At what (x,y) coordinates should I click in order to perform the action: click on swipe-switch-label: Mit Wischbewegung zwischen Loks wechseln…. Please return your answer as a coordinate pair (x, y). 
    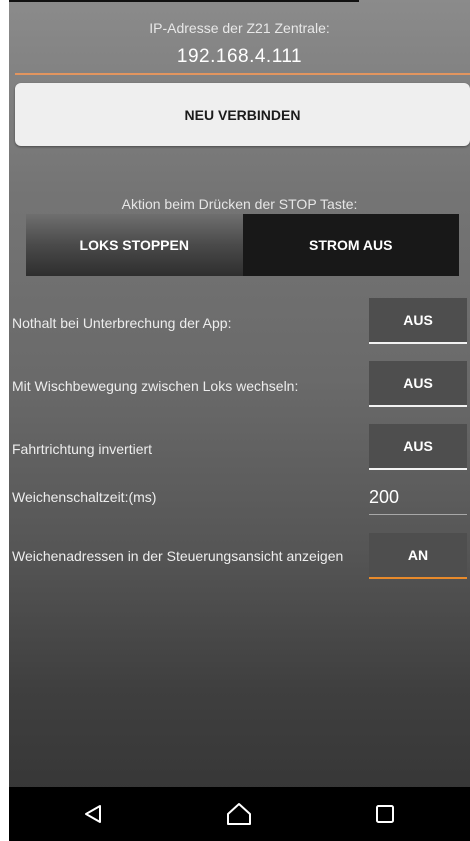
    Looking at the image, I should click on (155, 386).